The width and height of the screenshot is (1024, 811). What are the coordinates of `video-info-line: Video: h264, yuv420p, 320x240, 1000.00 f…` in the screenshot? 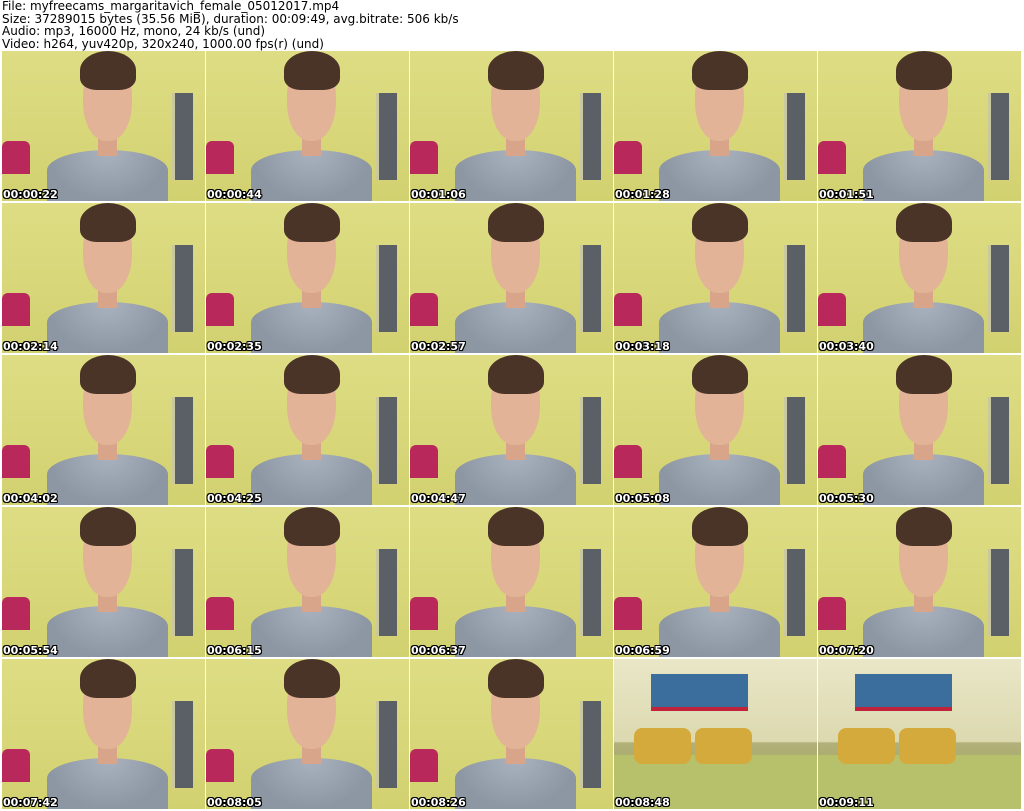 It's located at (163, 43).